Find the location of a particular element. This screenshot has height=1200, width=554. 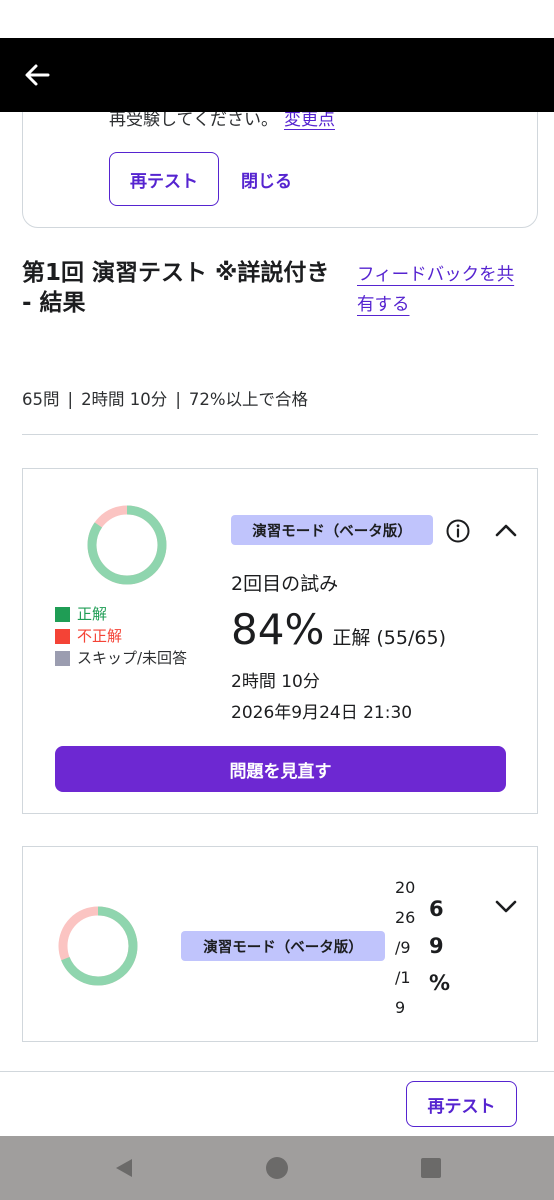

app-bar is located at coordinates (277, 75).